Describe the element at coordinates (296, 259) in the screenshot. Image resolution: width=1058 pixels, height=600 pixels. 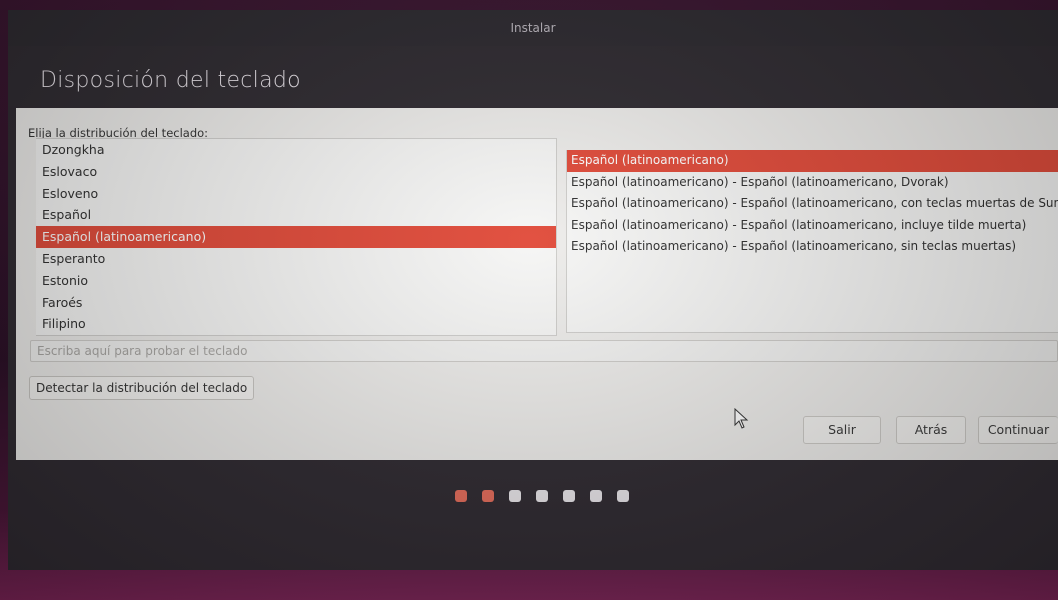
I see `layout-item: Esperanto` at that location.